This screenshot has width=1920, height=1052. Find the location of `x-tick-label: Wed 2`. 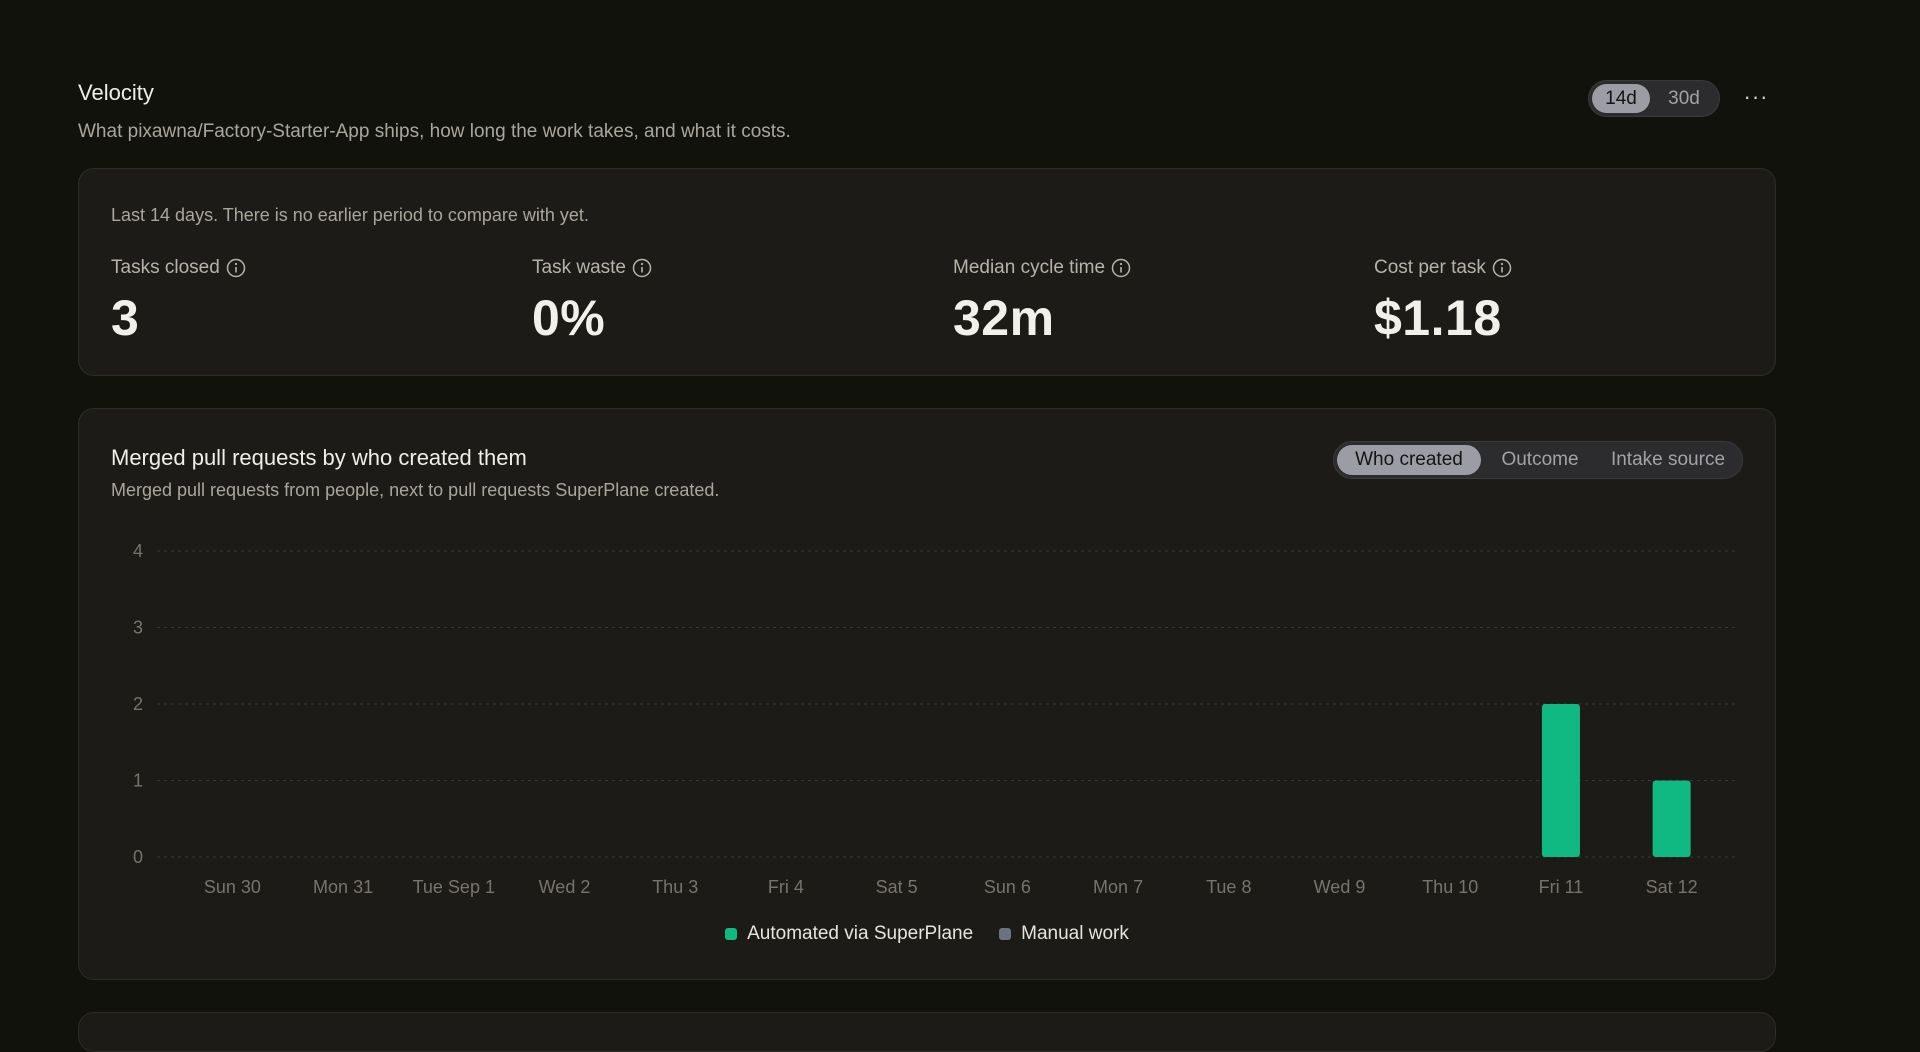

x-tick-label: Wed 2 is located at coordinates (565, 887).